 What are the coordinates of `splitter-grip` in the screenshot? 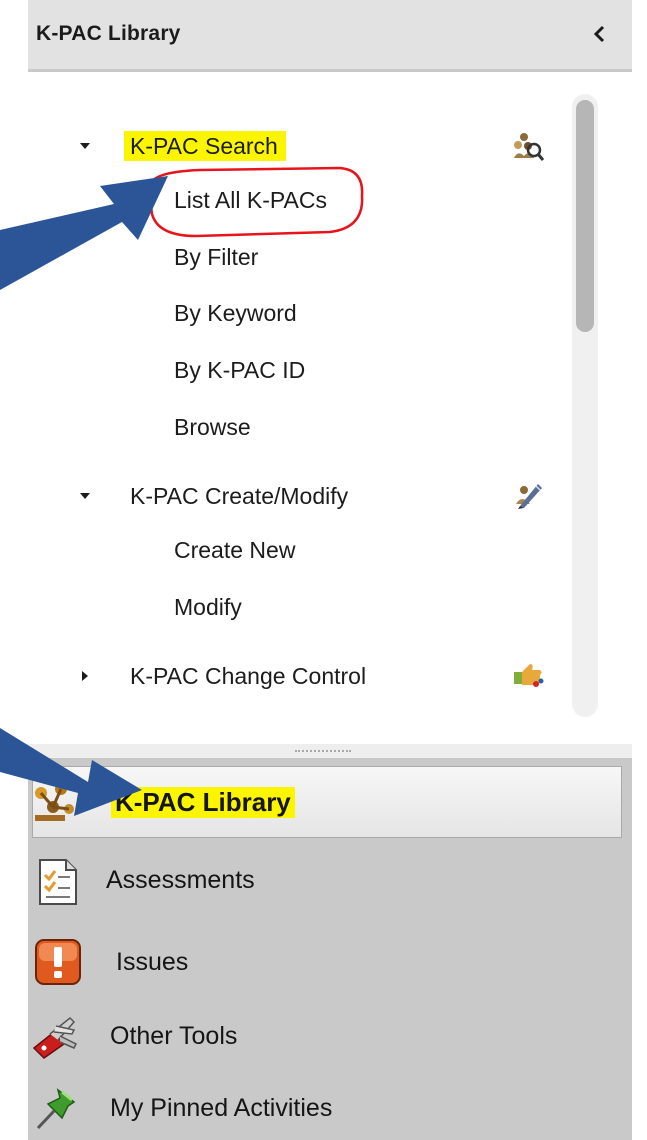 It's located at (323, 751).